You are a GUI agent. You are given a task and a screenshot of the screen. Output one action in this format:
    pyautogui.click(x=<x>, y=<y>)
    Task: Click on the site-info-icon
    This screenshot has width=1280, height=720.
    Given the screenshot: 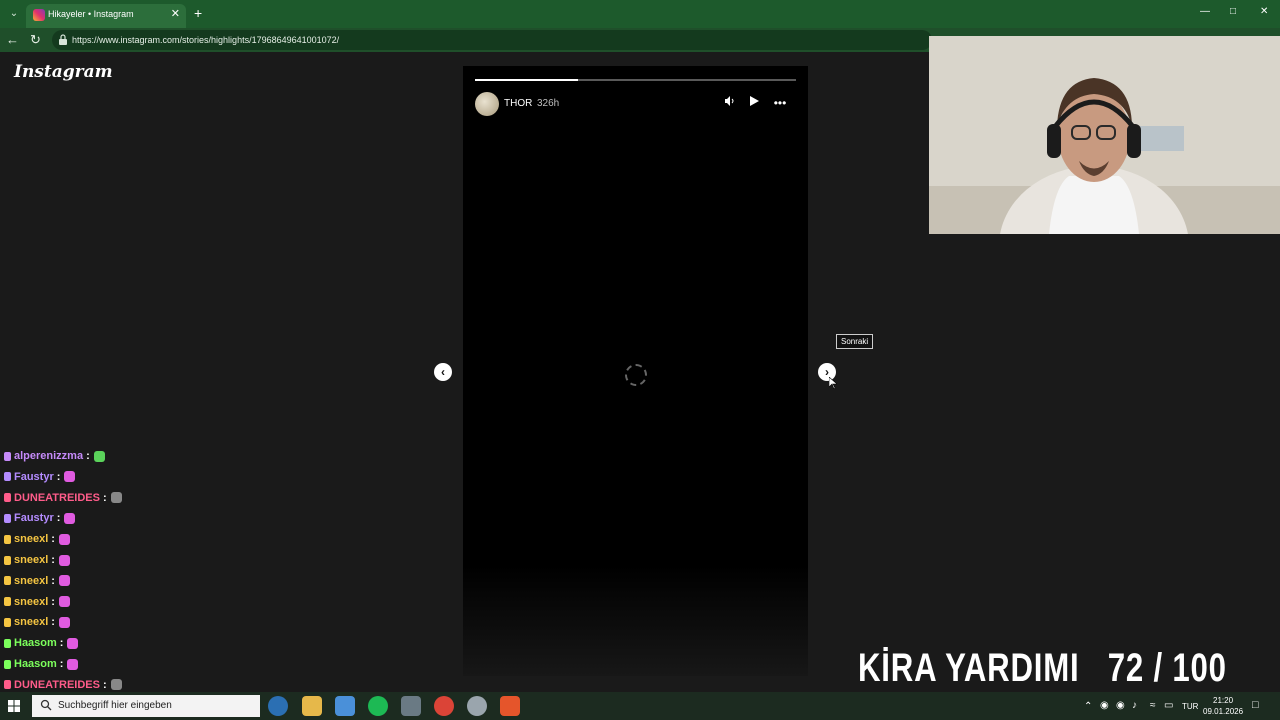 What is the action you would take?
    pyautogui.click(x=63, y=40)
    